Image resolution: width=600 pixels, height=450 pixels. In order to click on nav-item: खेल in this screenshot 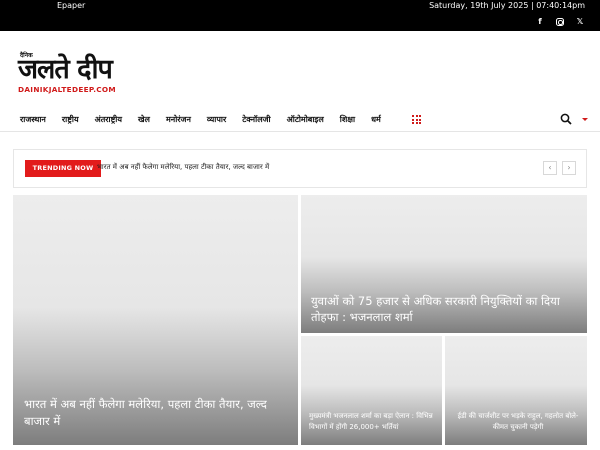, I will do `click(144, 119)`.